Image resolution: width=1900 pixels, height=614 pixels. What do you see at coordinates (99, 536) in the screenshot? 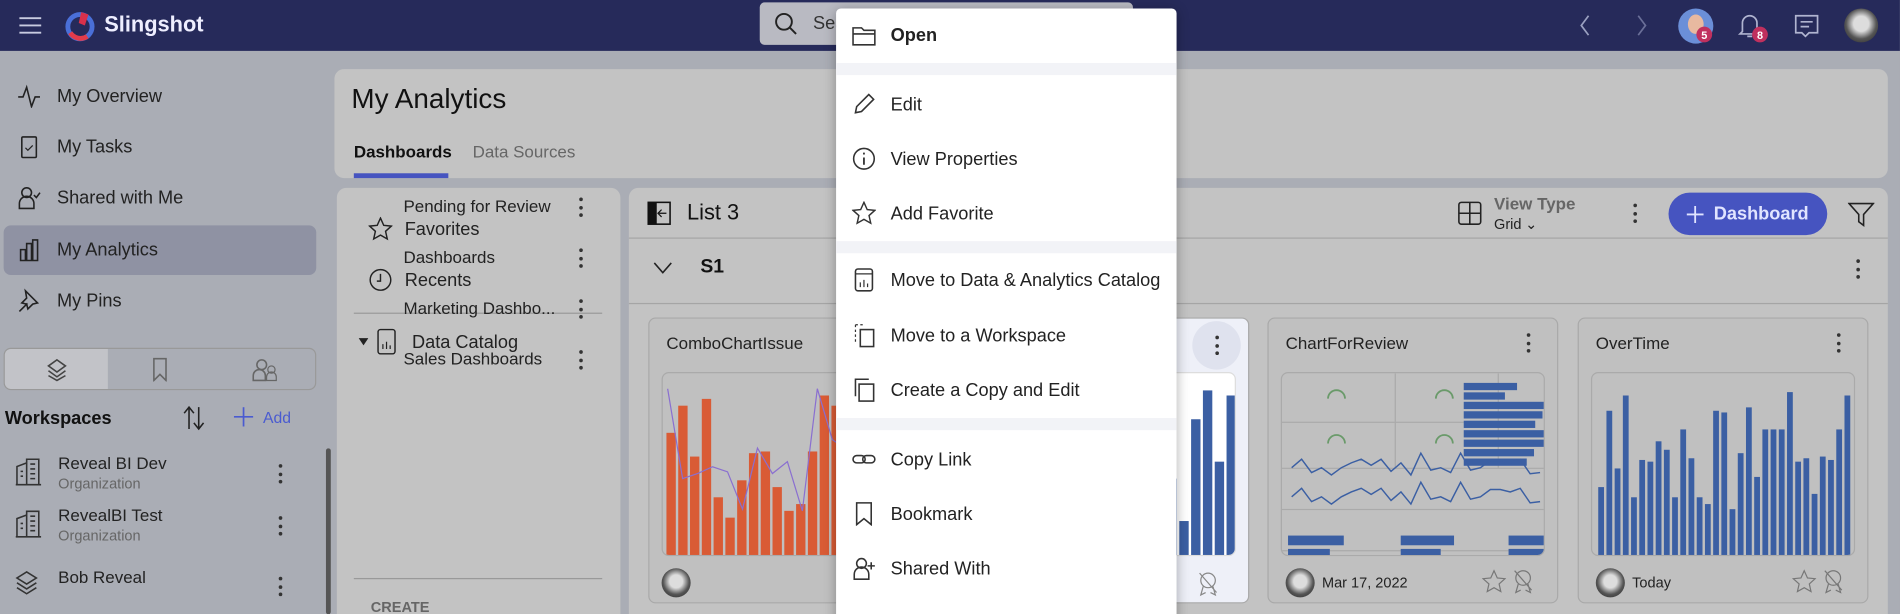
I see `workspace-type: Organization` at bounding box center [99, 536].